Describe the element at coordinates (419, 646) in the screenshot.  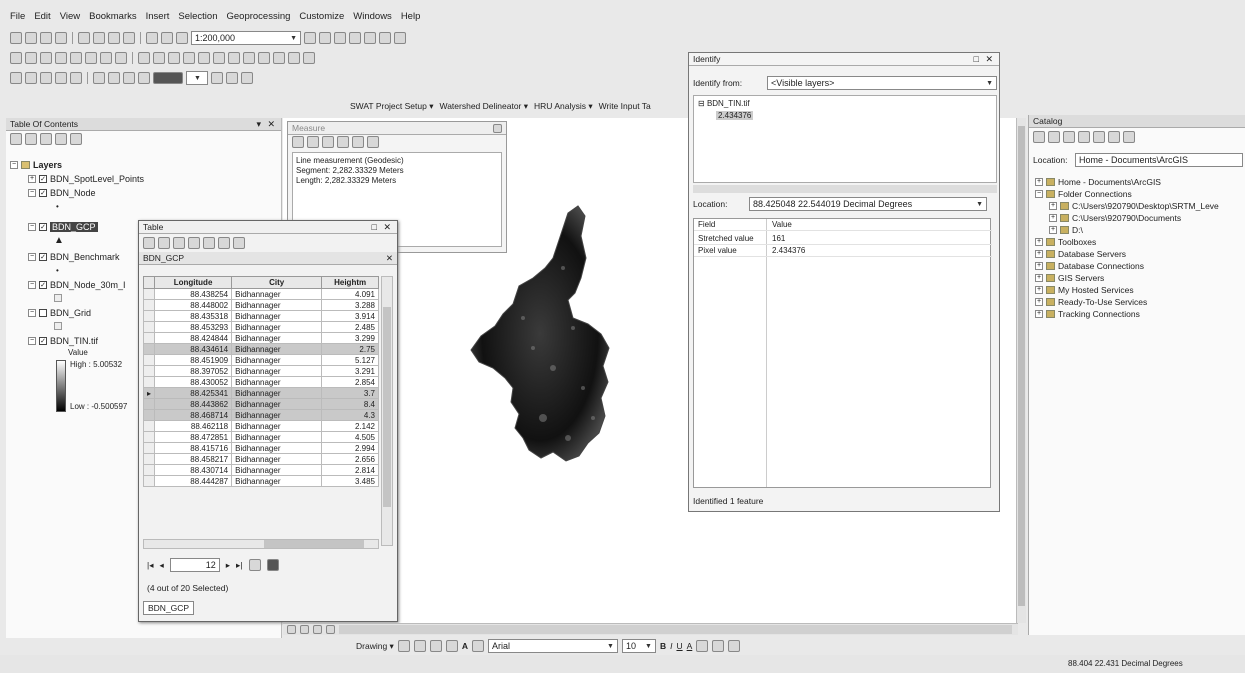
I see `rotate-icon` at that location.